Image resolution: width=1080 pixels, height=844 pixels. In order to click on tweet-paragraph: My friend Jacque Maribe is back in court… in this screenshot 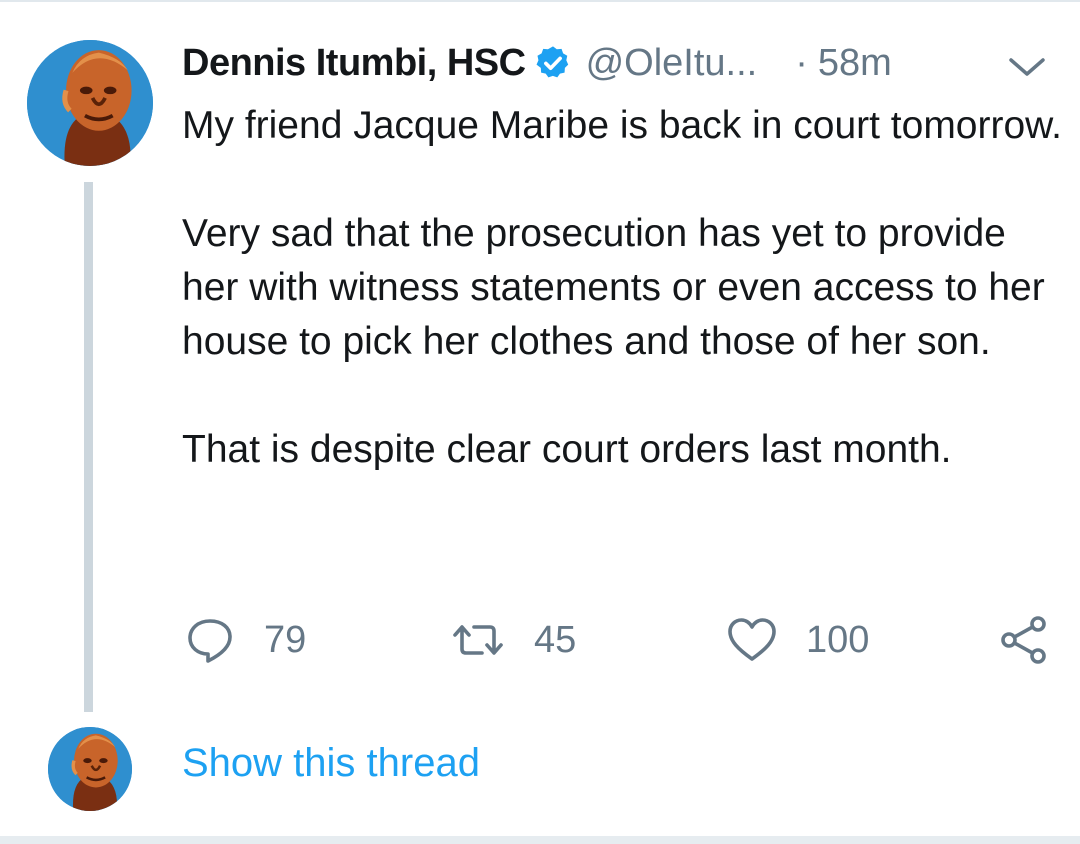, I will do `click(622, 125)`.